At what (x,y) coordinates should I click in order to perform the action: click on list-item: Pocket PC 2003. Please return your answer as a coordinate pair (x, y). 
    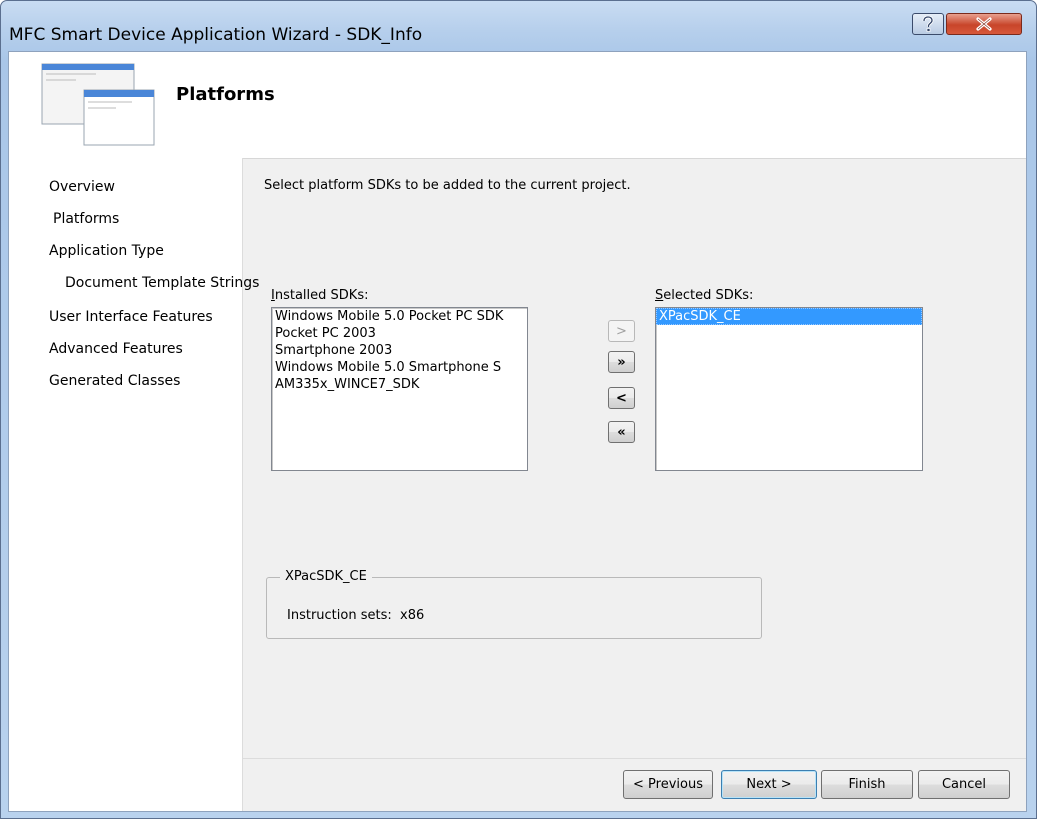
    Looking at the image, I should click on (399, 333).